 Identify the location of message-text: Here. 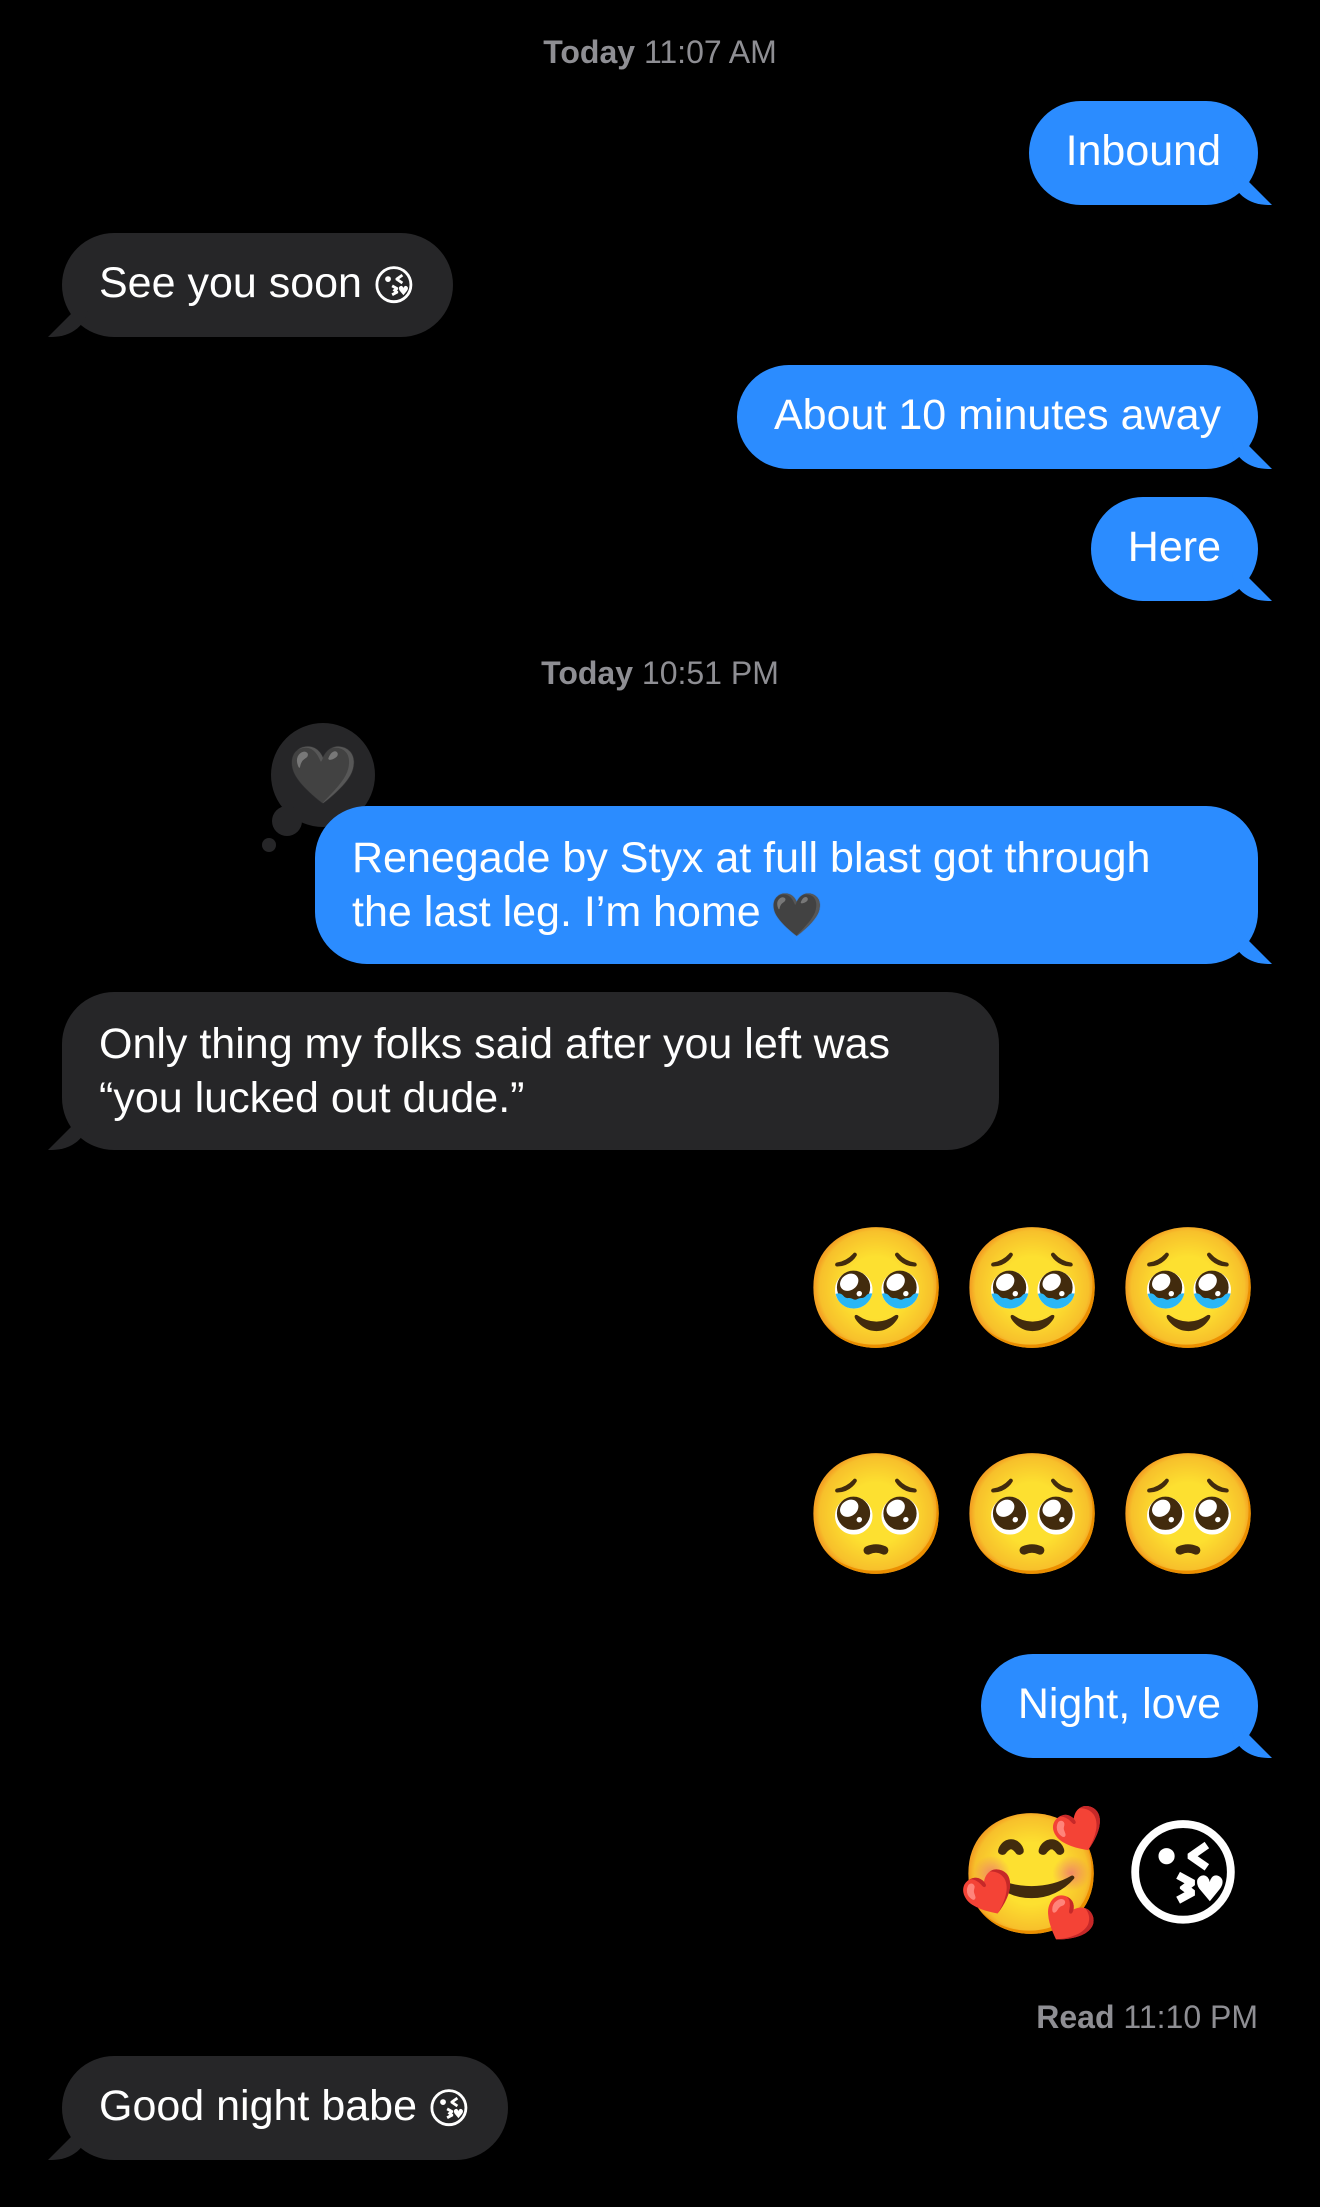
(1174, 547).